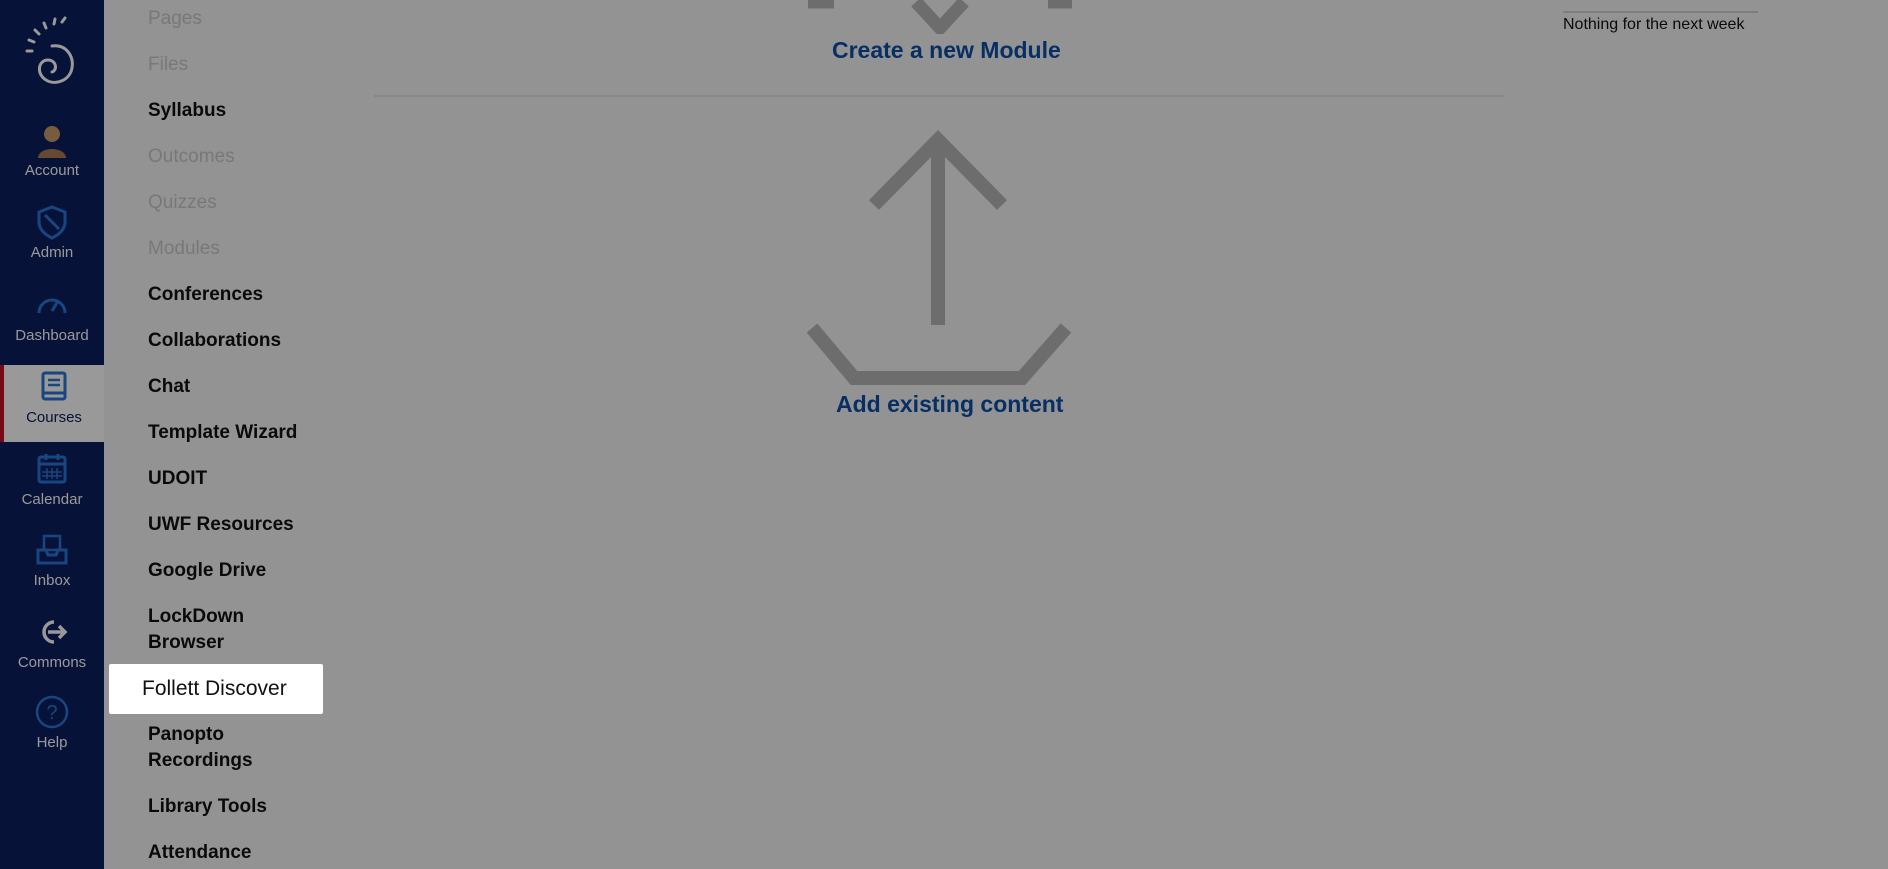 The height and width of the screenshot is (869, 1888). Describe the element at coordinates (238, 571) in the screenshot. I see `course-nav-google-drive: Google Drive` at that location.